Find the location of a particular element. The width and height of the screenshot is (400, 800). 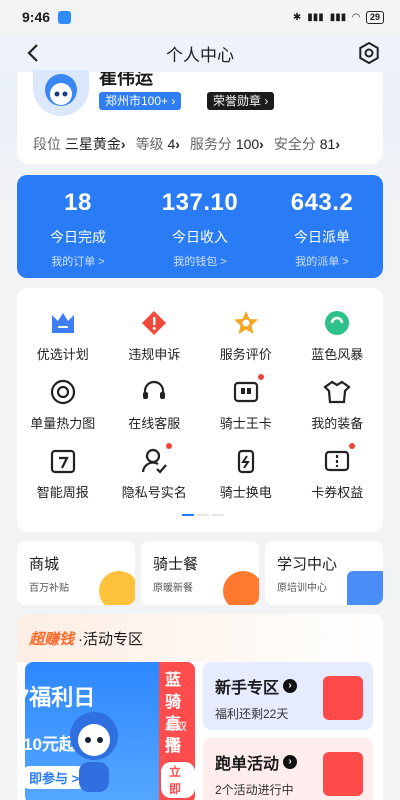

signal-icon-2: ▮▮▮ is located at coordinates (338, 17).